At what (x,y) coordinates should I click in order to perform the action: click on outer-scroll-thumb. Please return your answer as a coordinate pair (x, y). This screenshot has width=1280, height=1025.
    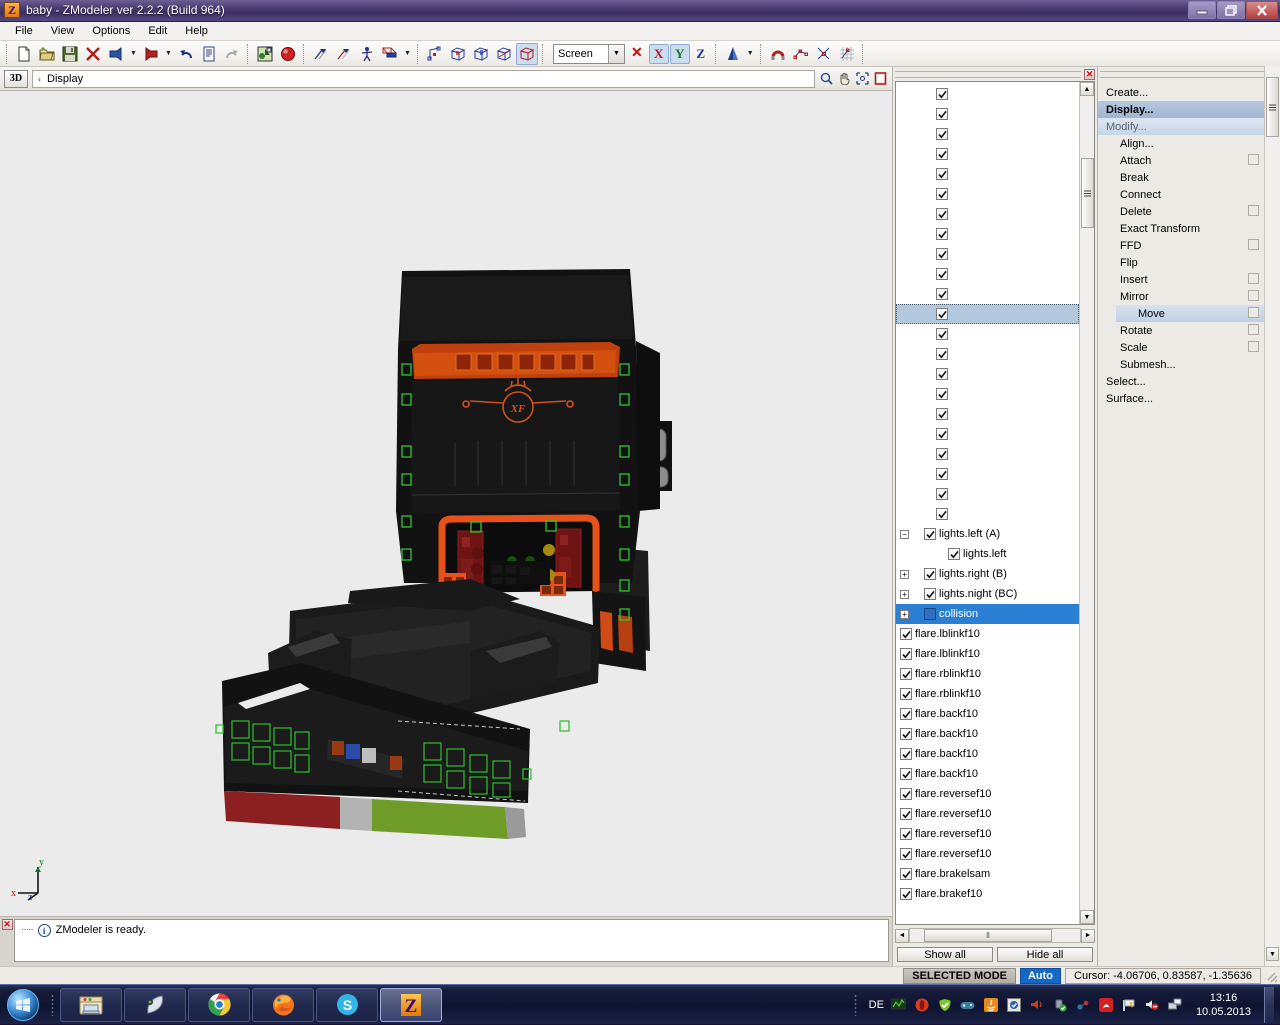
    Looking at the image, I should click on (1272, 107).